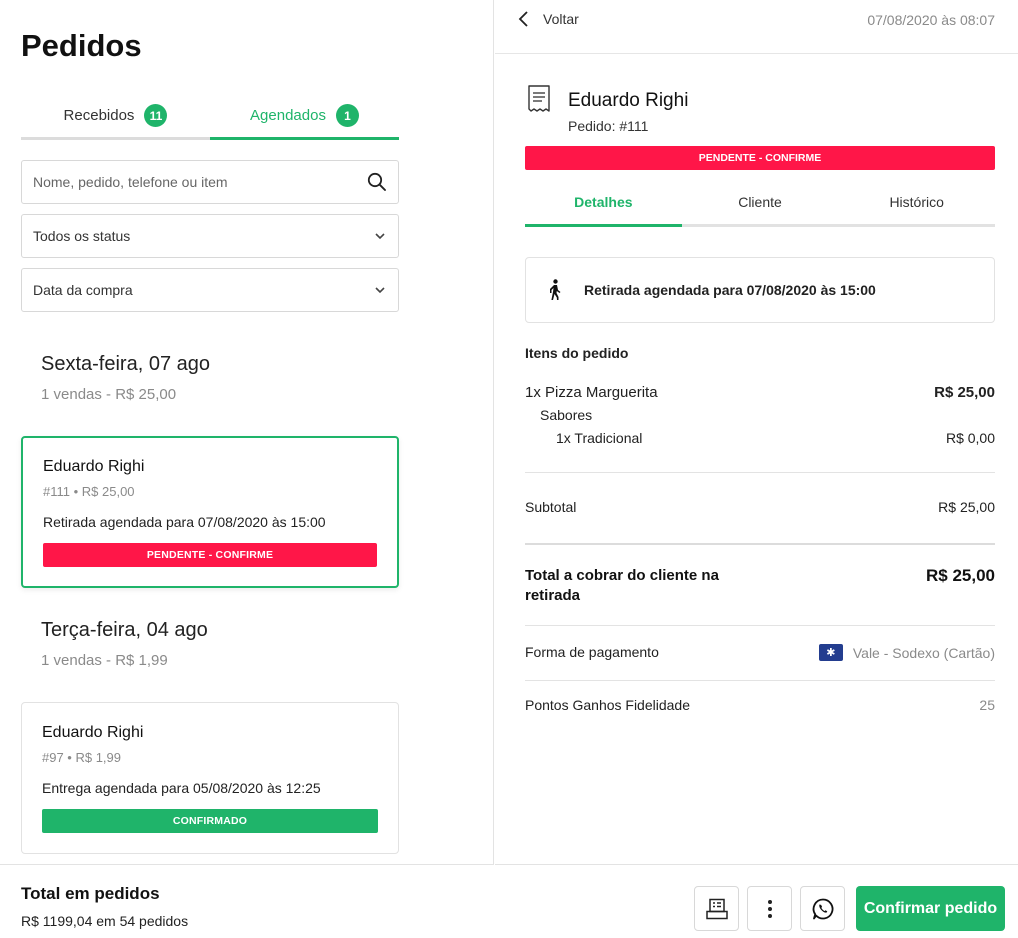 The width and height of the screenshot is (1018, 938). I want to click on item-label: 1x Pizza Marguerita, so click(591, 392).